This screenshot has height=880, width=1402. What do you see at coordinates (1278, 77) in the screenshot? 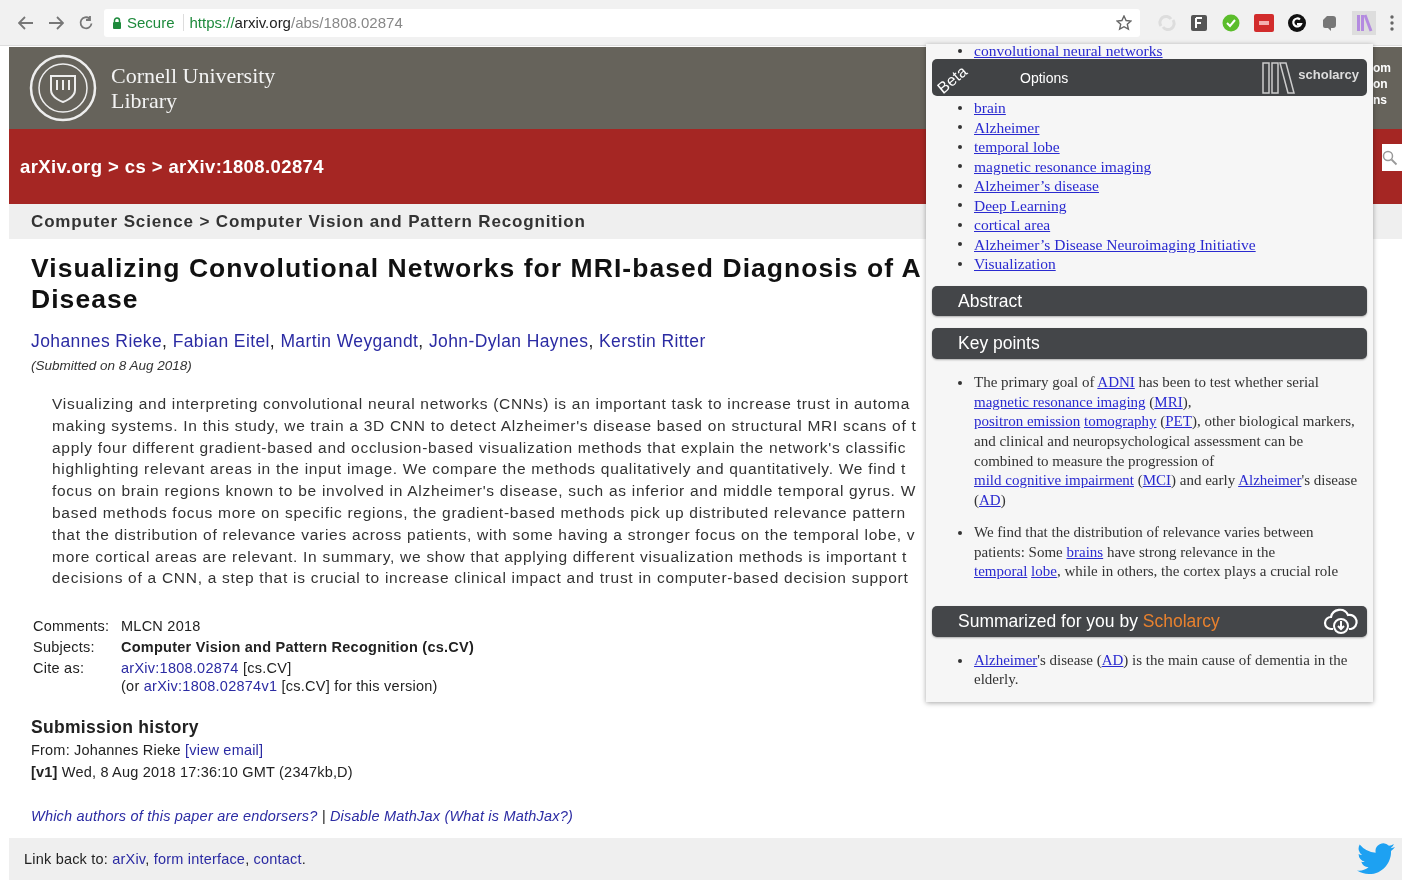
I see `logo-icon` at bounding box center [1278, 77].